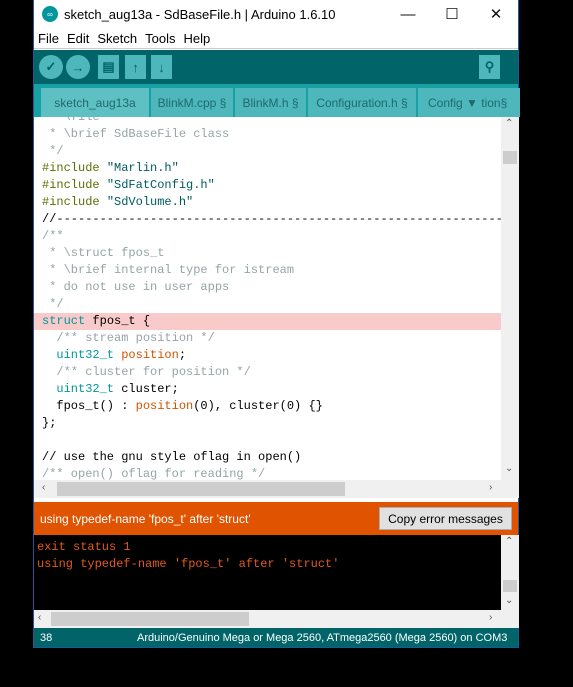  Describe the element at coordinates (267, 372) in the screenshot. I see `code-line: /** cluster for position */` at that location.